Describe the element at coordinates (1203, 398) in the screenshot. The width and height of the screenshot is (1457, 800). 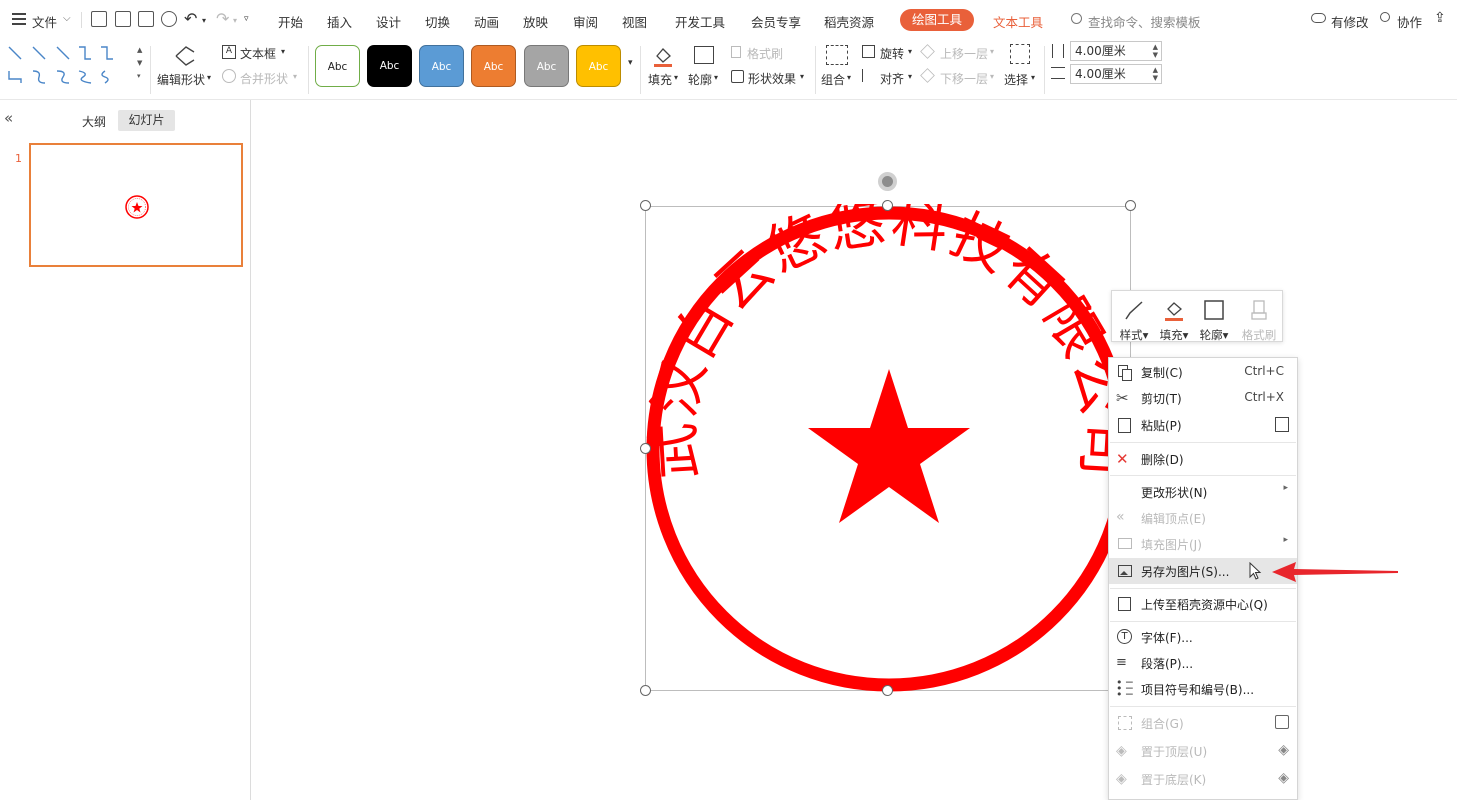
I see `menu-cut: ✂ 剪切(T) Ctrl+X` at that location.